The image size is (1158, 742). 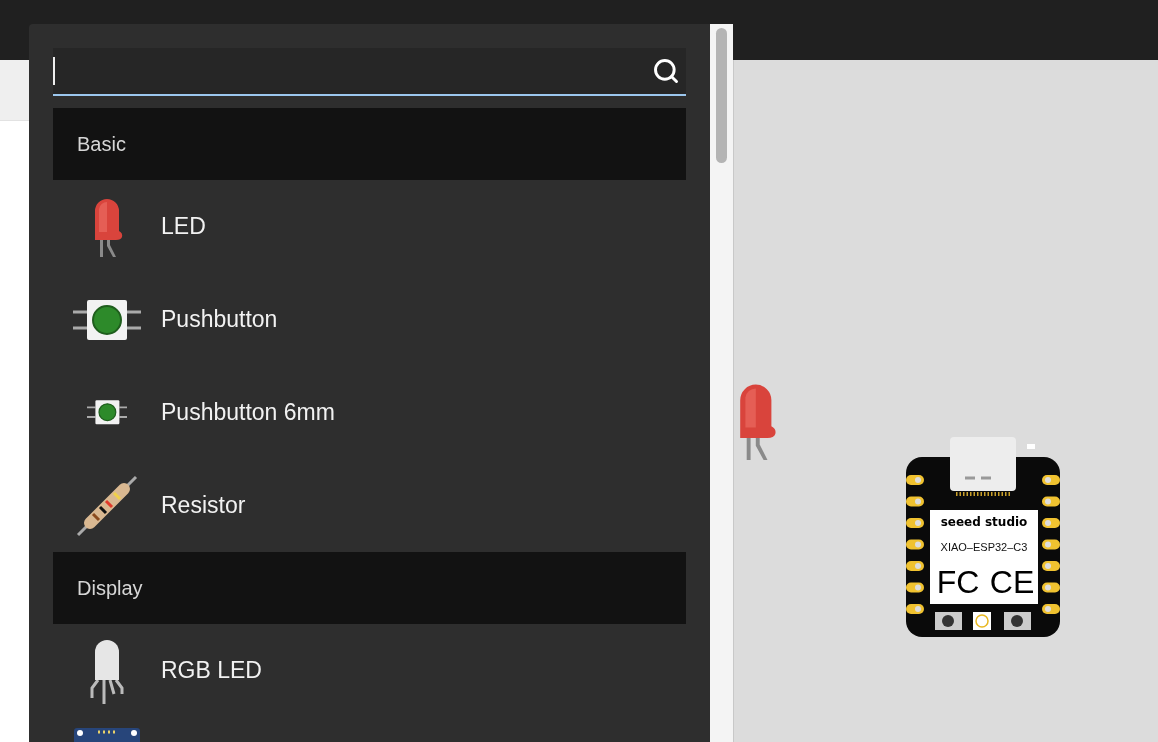 What do you see at coordinates (984, 547) in the screenshot?
I see `board-model: XIAO–ESP32–C3` at bounding box center [984, 547].